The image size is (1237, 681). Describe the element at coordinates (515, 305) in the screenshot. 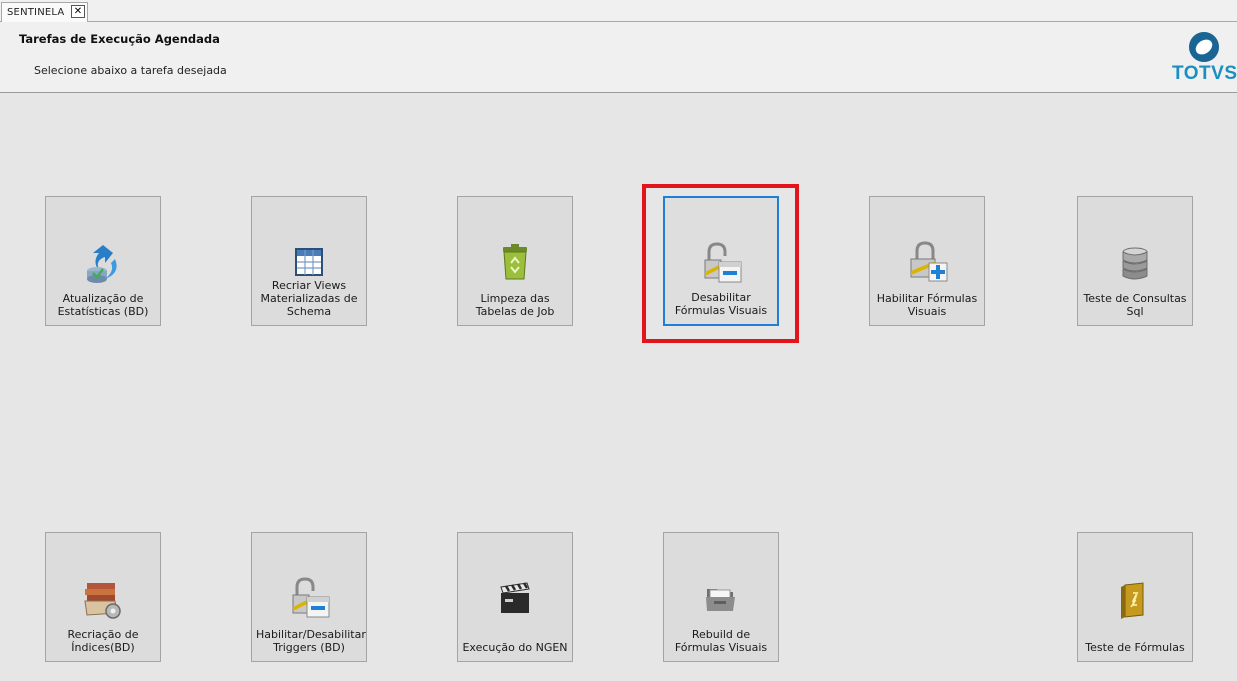

I see `tile-label: Limpeza das Tabelas de Job` at that location.